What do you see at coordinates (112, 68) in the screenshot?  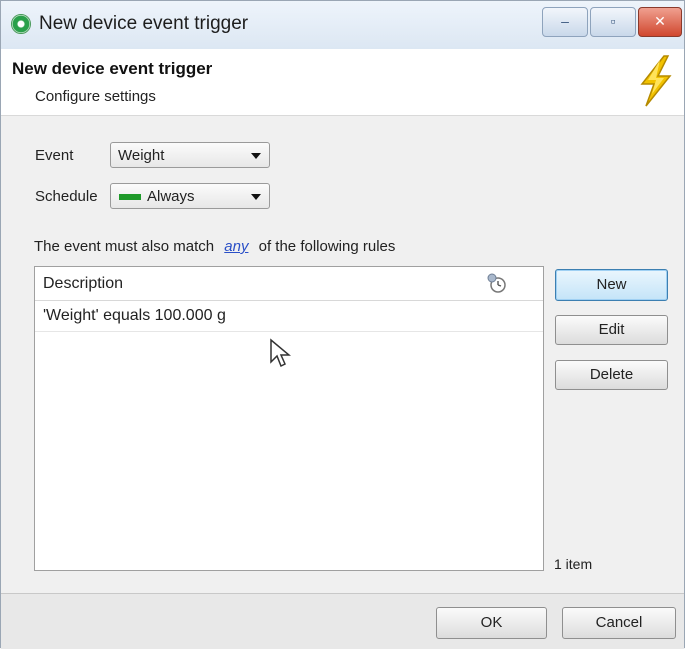 I see `page-title: New device event trigger` at bounding box center [112, 68].